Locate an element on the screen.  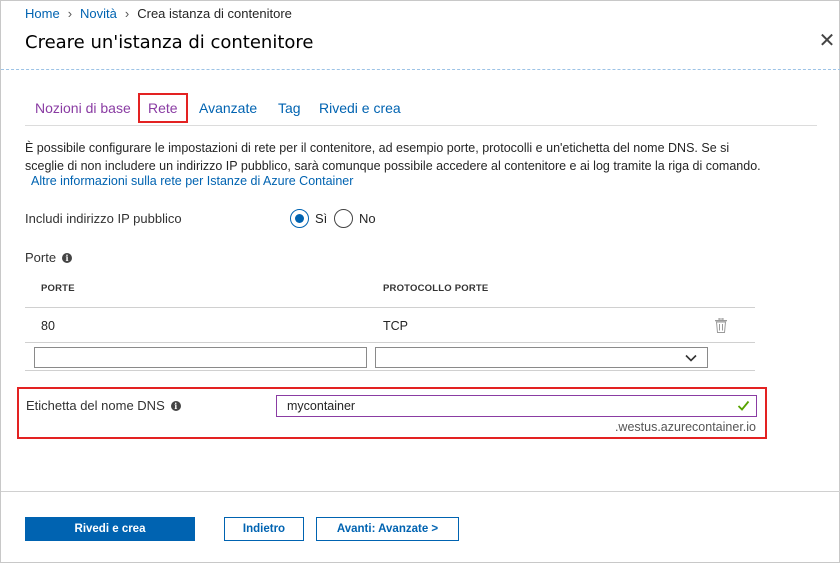
protocol-value: TCP is located at coordinates (395, 326).